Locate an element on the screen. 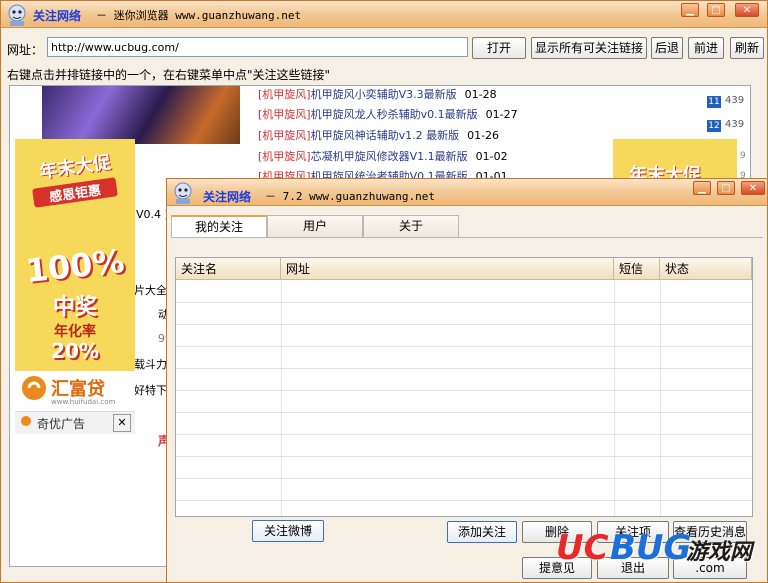  back-button: 后退 is located at coordinates (667, 48).